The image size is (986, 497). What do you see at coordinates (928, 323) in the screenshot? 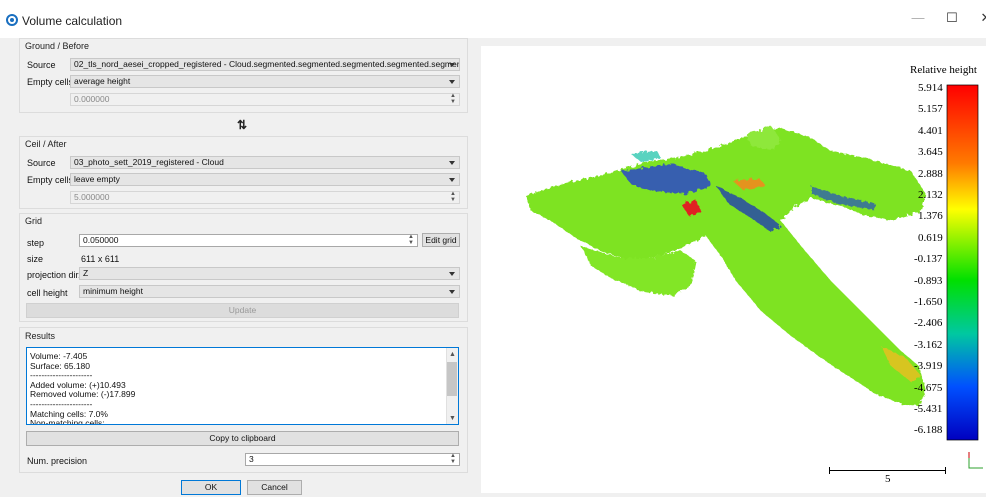
I see `colorbar-tick-label: -2.406` at bounding box center [928, 323].